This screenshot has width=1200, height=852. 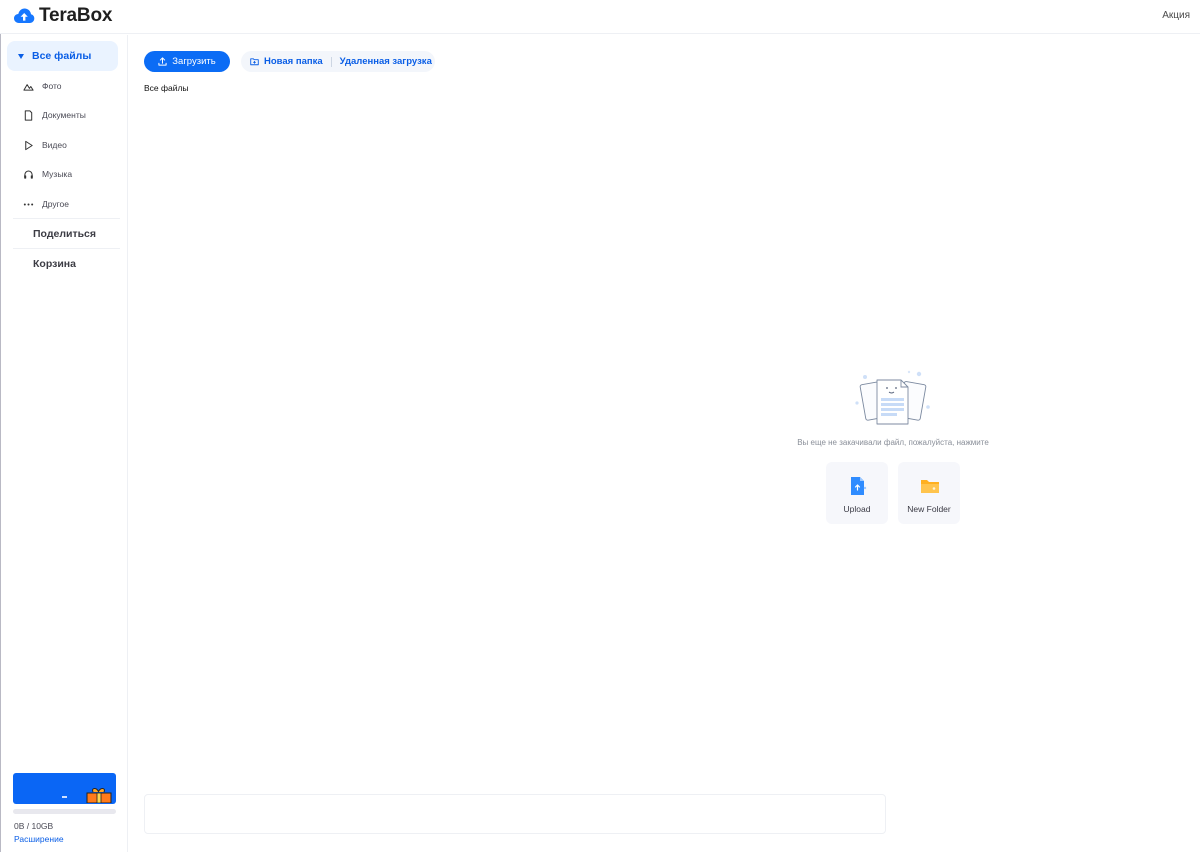 What do you see at coordinates (930, 486) in the screenshot?
I see `folder-icon` at bounding box center [930, 486].